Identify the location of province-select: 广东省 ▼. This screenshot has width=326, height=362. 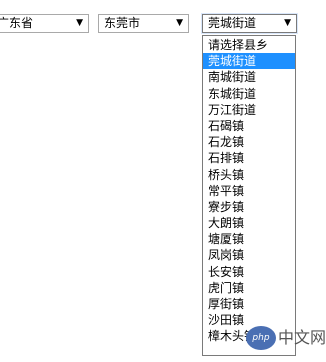
(44, 23).